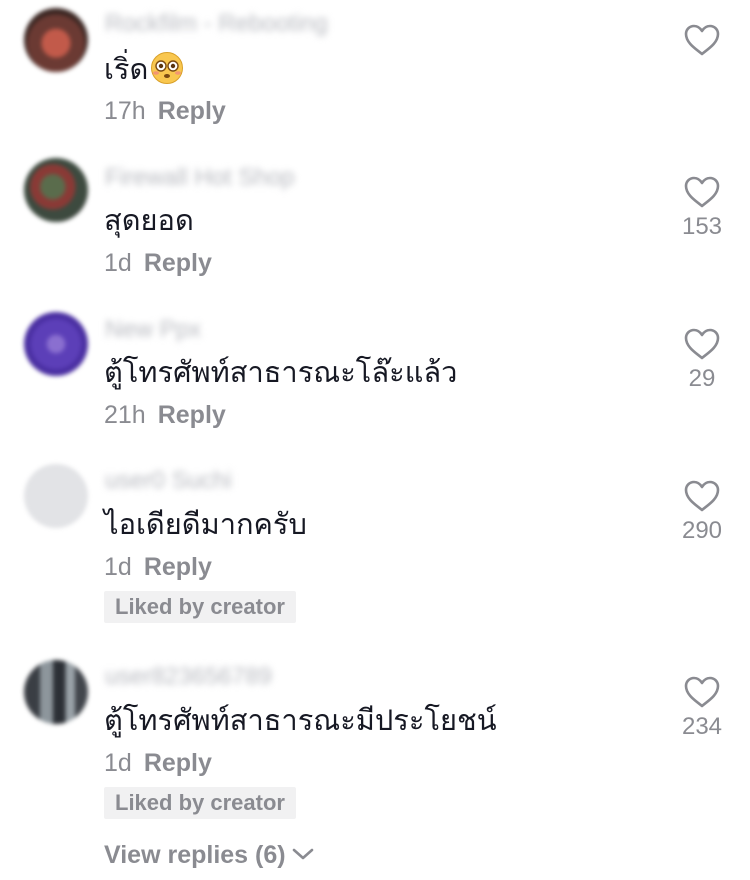 Image resolution: width=750 pixels, height=880 pixels. What do you see at coordinates (188, 677) in the screenshot?
I see `comment-username: user823656789` at bounding box center [188, 677].